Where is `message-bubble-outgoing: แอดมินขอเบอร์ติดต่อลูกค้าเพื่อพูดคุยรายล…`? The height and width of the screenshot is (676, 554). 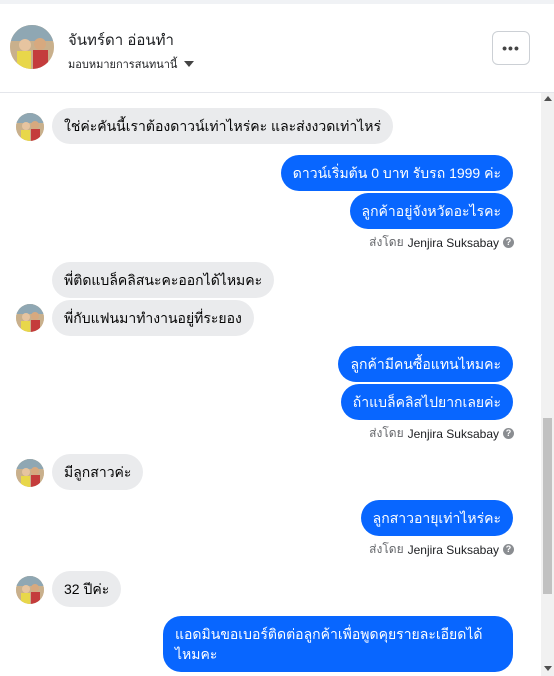
message-bubble-outgoing: แอดมินขอเบอร์ติดต่อลูกค้าเพื่อพูดคุยรายล… is located at coordinates (338, 644).